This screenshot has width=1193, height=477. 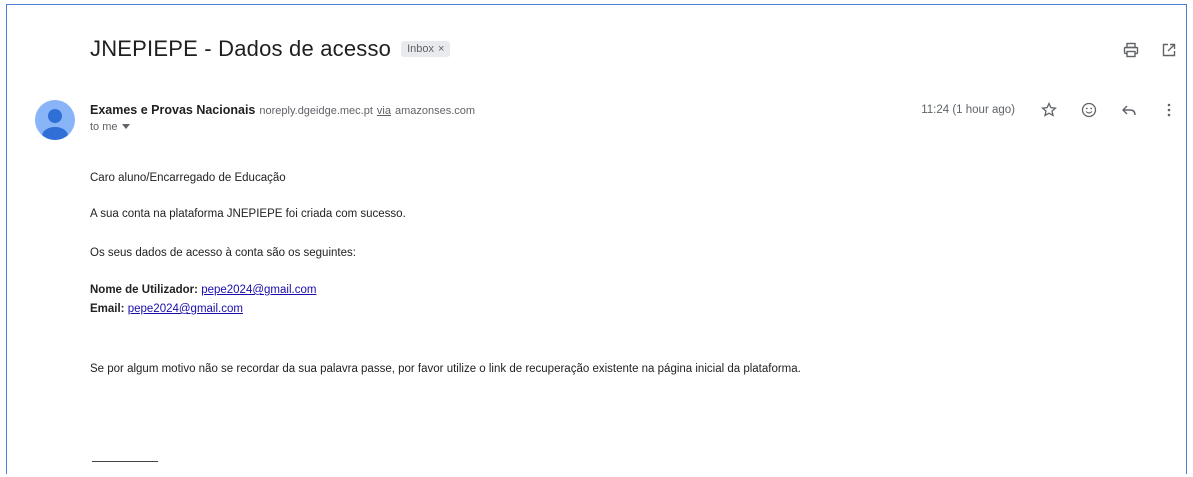 I want to click on subject-row: JNEPIEPE - Dados de acesso Inbox ×, so click(x=270, y=49).